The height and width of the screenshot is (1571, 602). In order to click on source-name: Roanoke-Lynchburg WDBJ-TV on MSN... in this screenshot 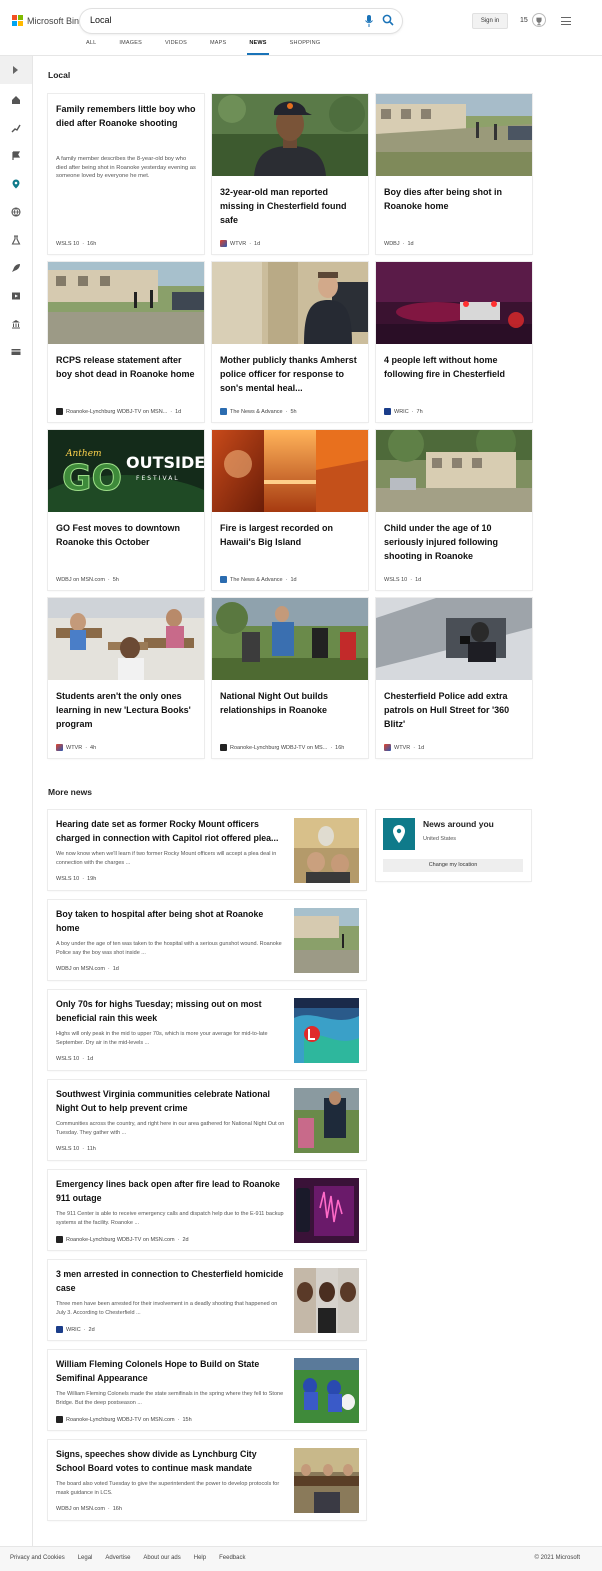, I will do `click(117, 411)`.